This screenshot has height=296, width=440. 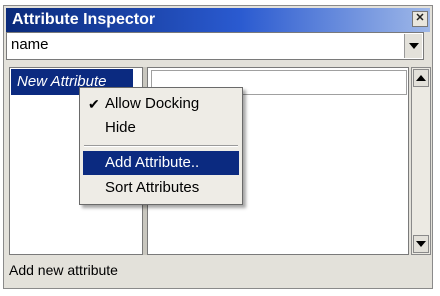 I want to click on close-button: ✕, so click(x=420, y=19).